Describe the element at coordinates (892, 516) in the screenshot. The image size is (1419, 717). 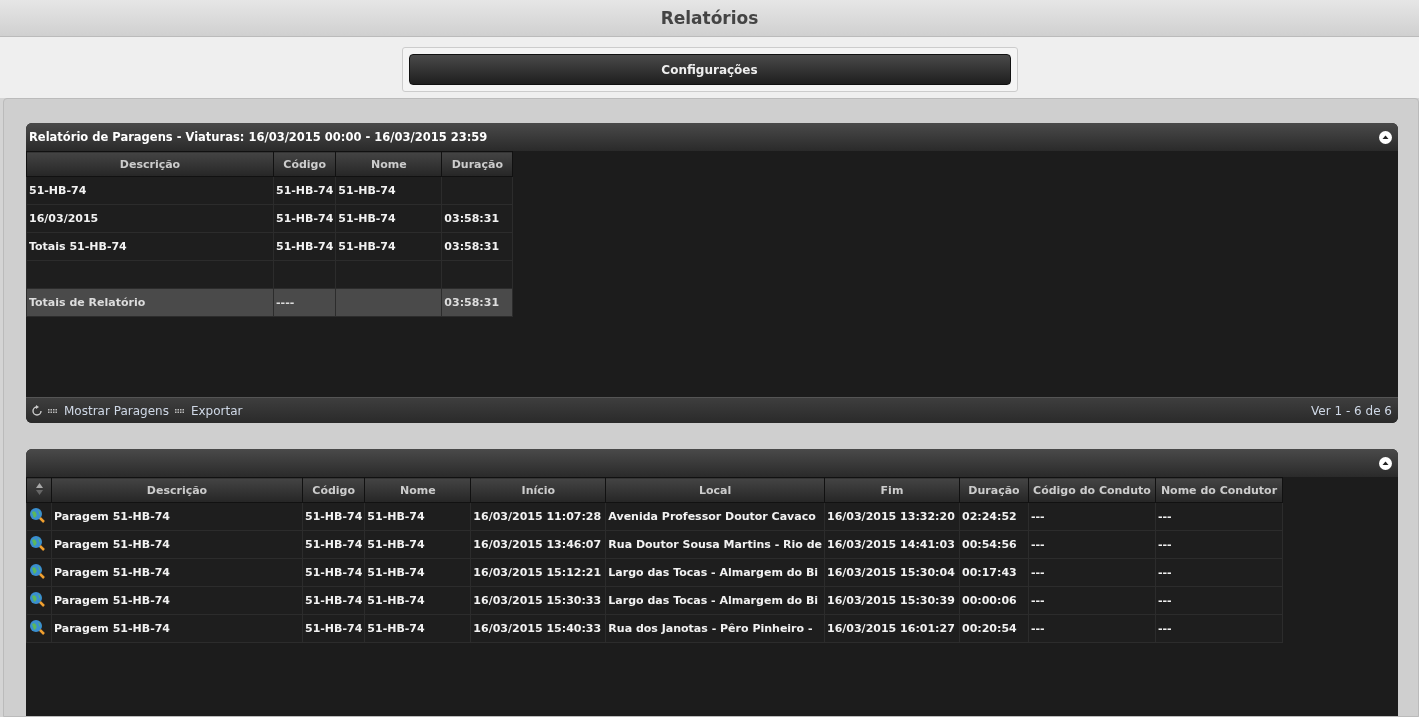
I see `table-cell: 16/03/2015 13:32:20` at that location.